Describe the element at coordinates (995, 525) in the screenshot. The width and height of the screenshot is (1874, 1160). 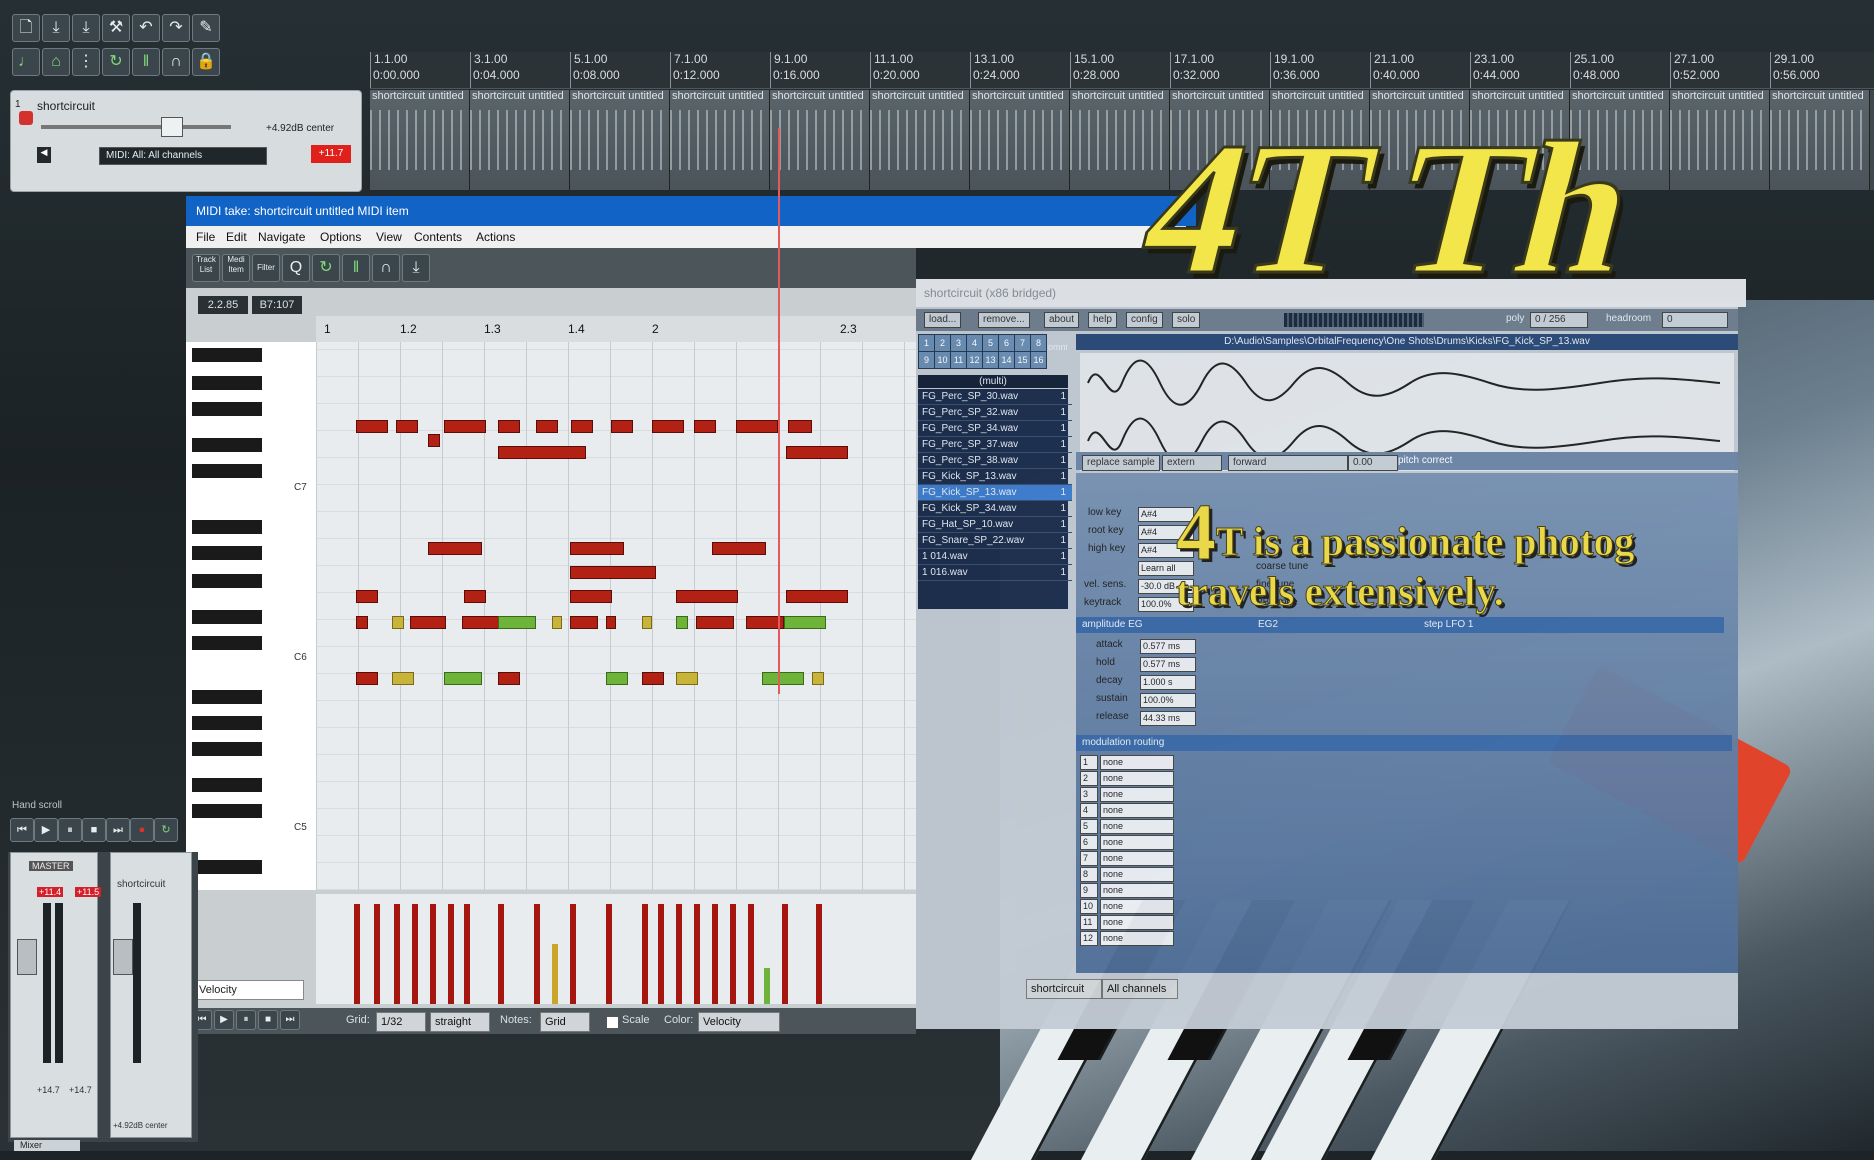
I see `sample-list-item: FG_Hat_SP_10.wav 1` at that location.